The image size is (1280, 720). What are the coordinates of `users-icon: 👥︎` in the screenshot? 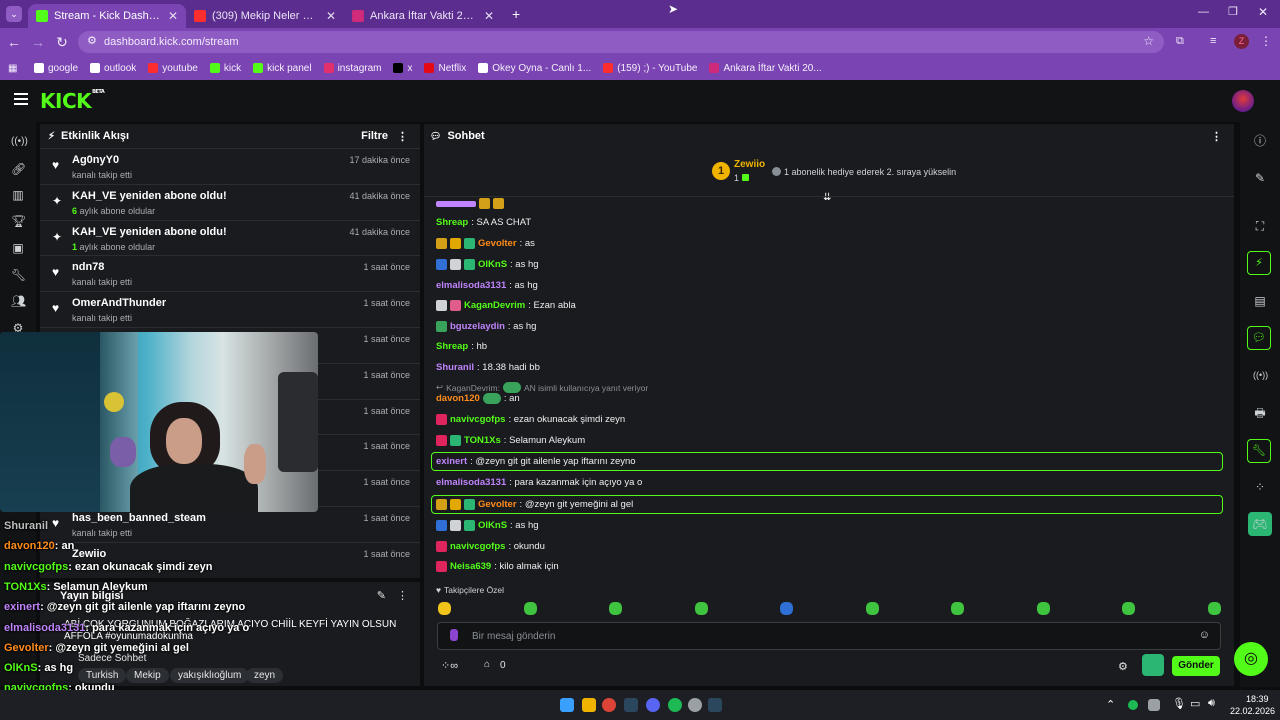 It's located at (18, 301).